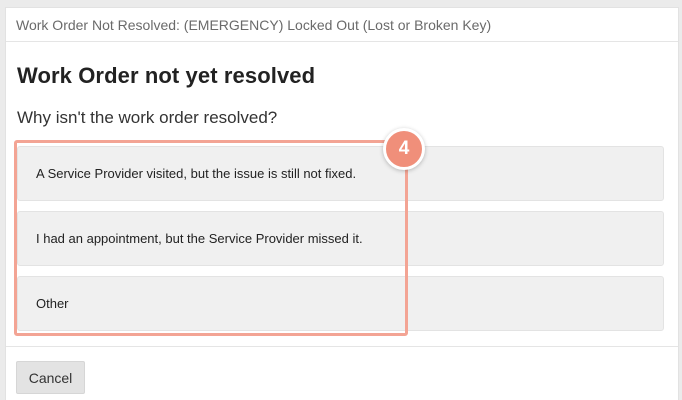 The width and height of the screenshot is (682, 400). I want to click on option-other: Other, so click(340, 303).